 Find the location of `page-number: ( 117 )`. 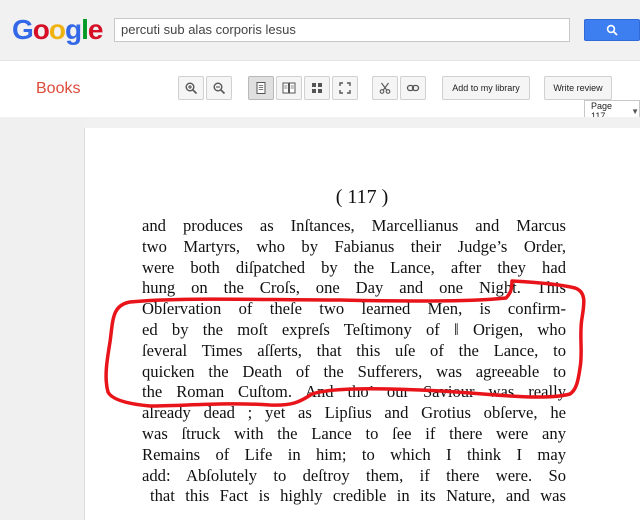

page-number: ( 117 ) is located at coordinates (320, 197).